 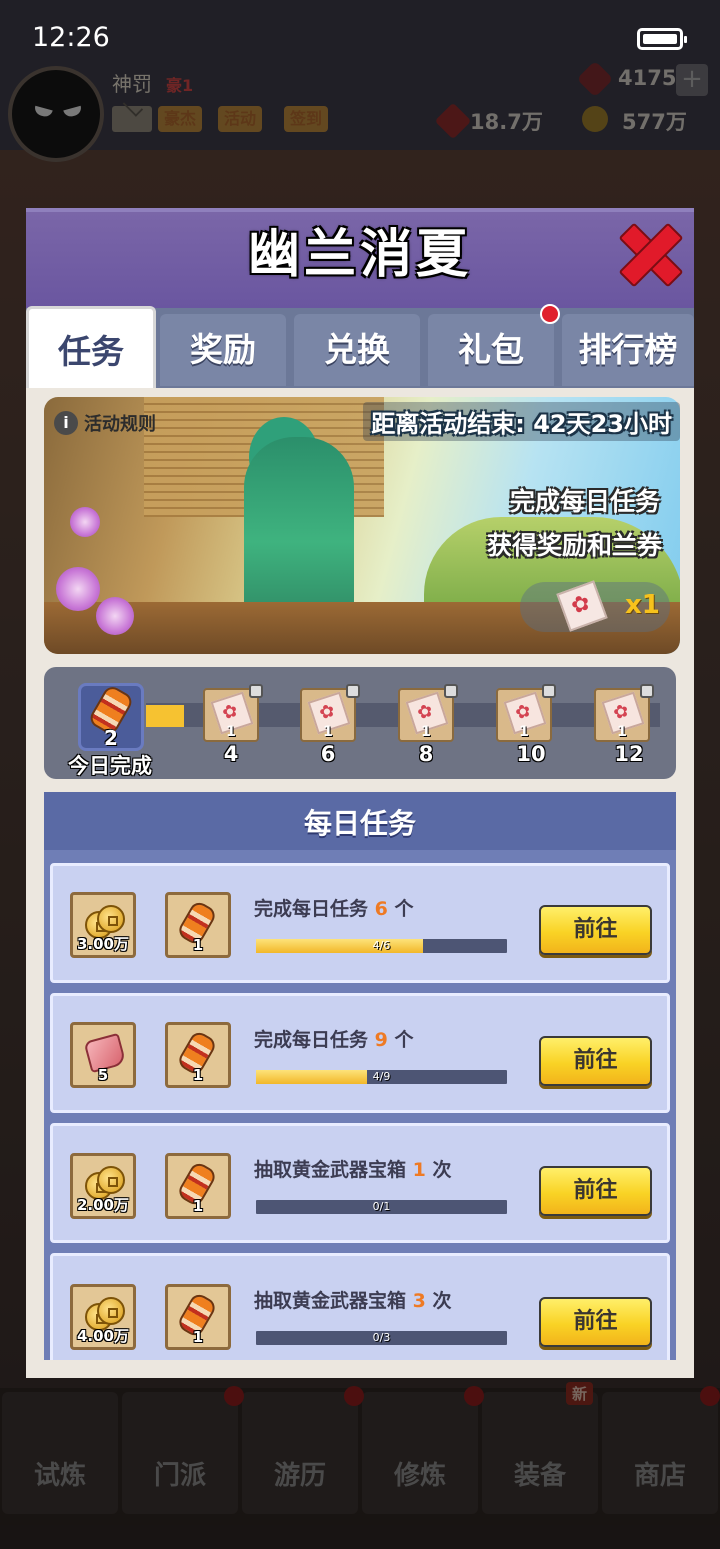 I want to click on milestone-label: 10, so click(x=531, y=754).